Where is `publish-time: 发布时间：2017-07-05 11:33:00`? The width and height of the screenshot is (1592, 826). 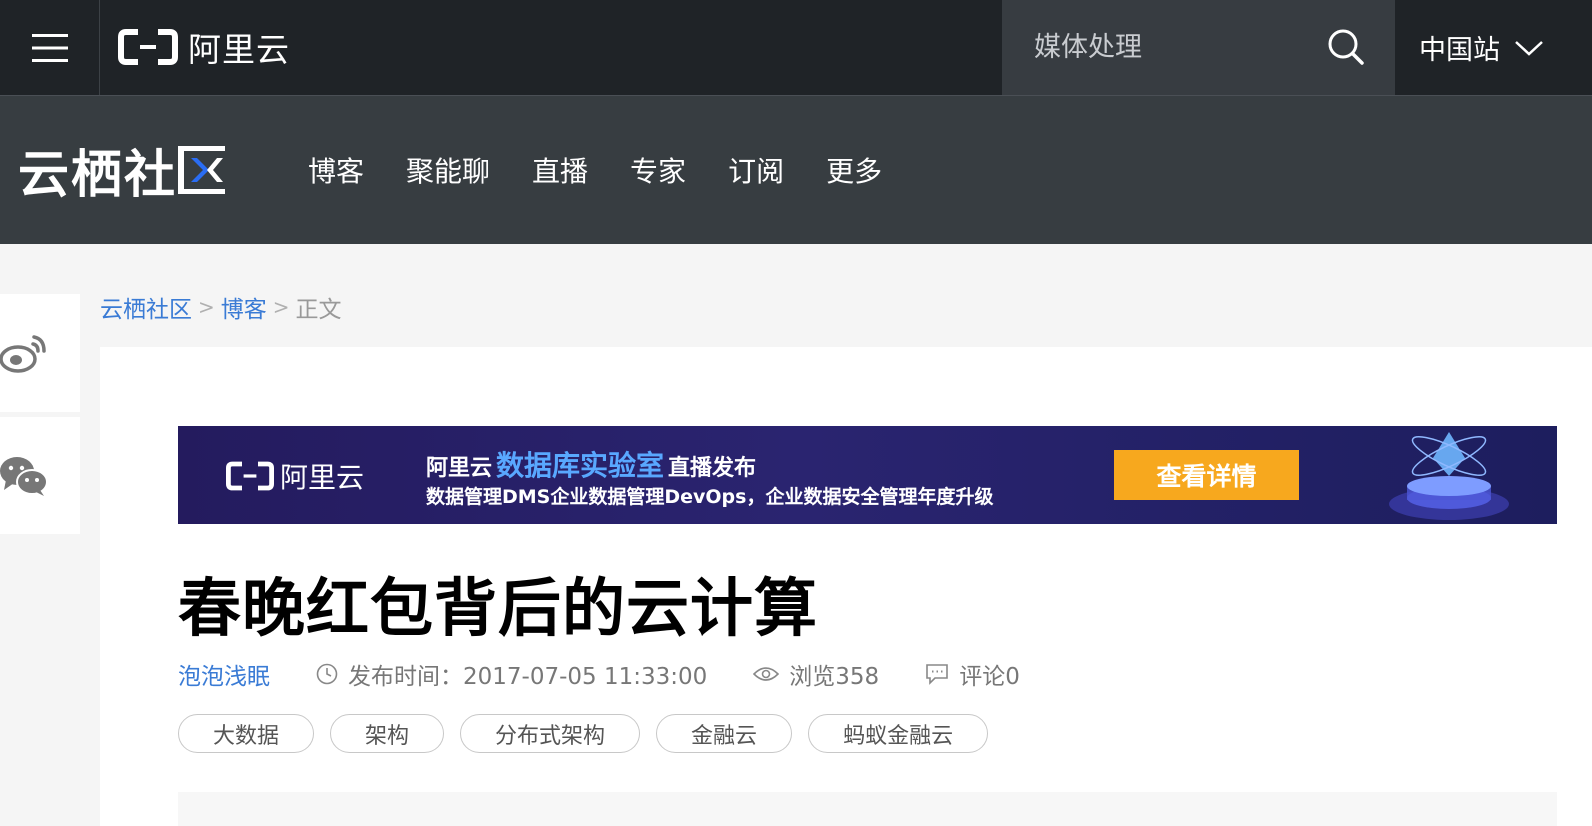
publish-time: 发布时间：2017-07-05 11:33:00 is located at coordinates (511, 674).